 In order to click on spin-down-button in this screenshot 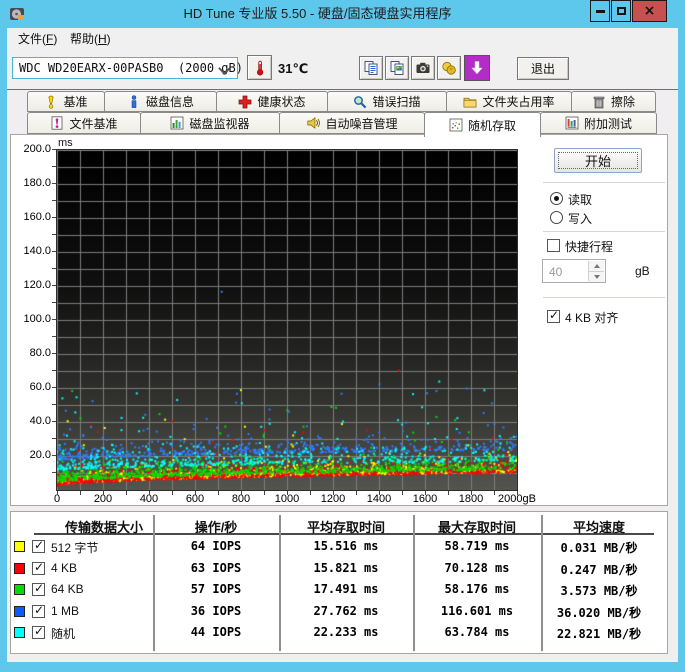, I will do `click(596, 276)`.